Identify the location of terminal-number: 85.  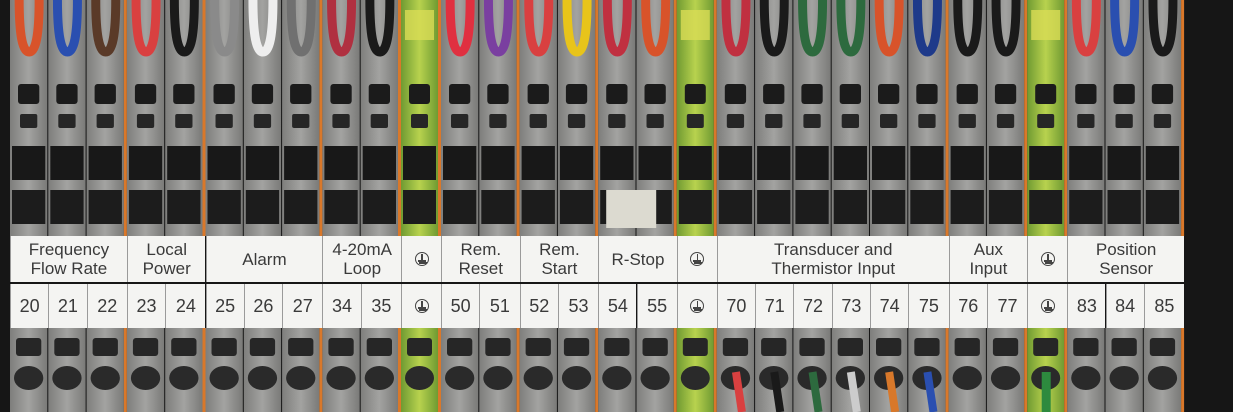
(1164, 306).